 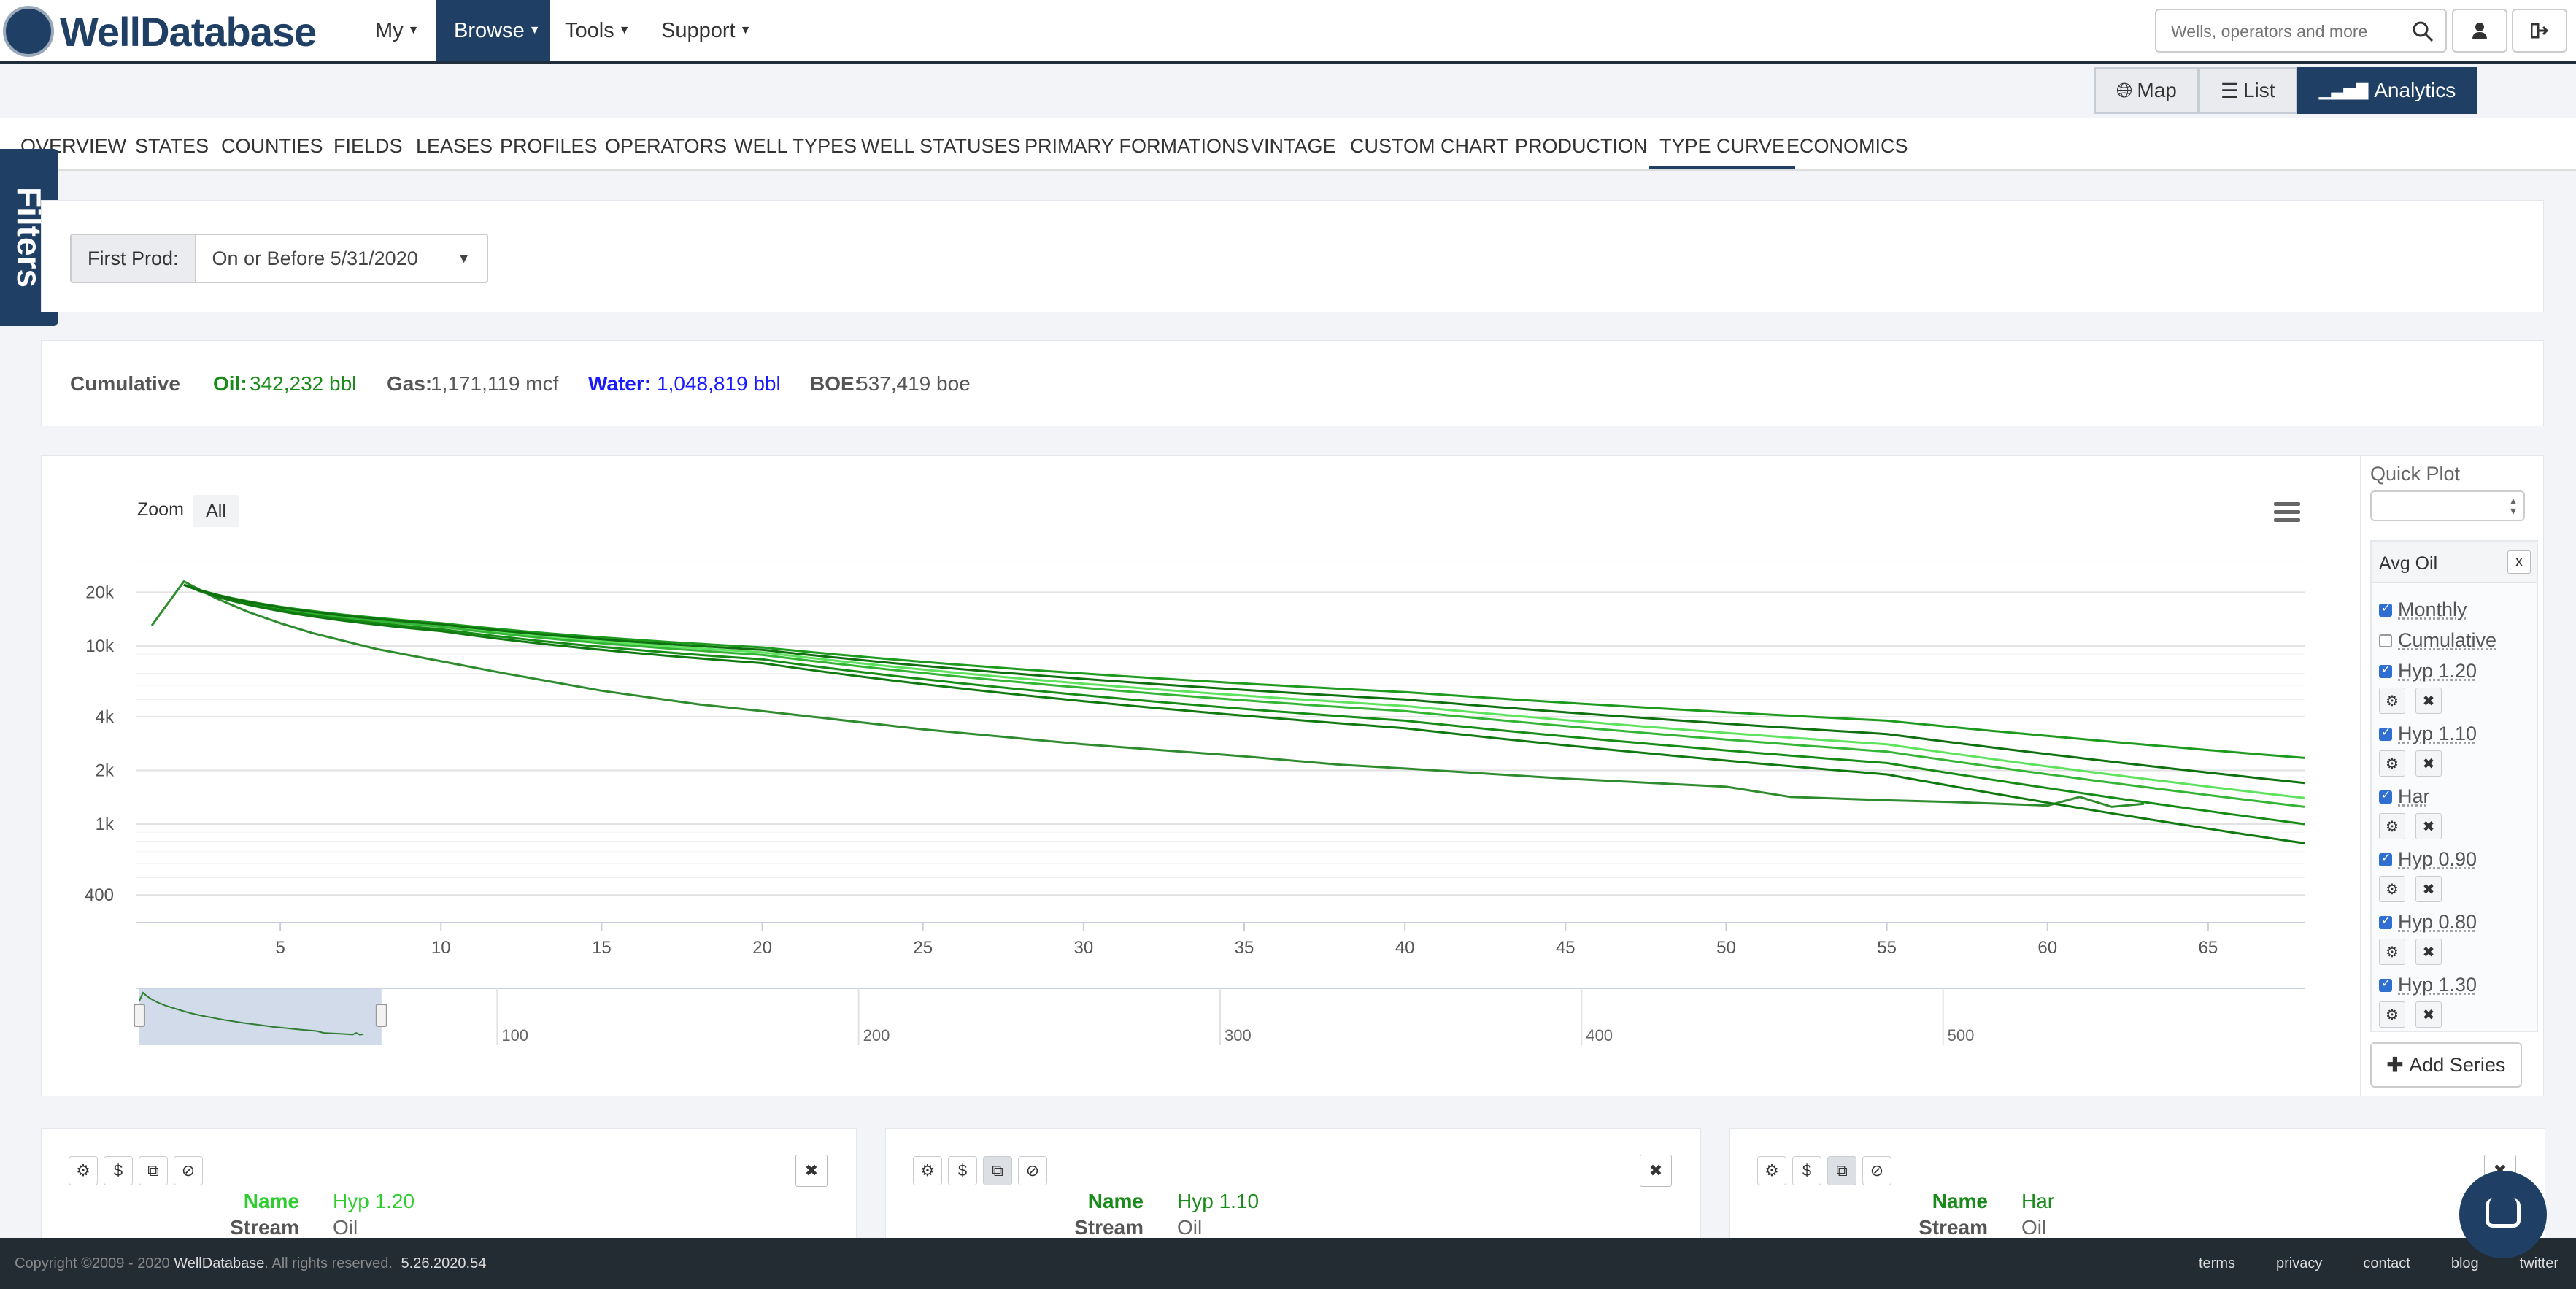 What do you see at coordinates (2465, 1263) in the screenshot?
I see `footer-link-blog: blog` at bounding box center [2465, 1263].